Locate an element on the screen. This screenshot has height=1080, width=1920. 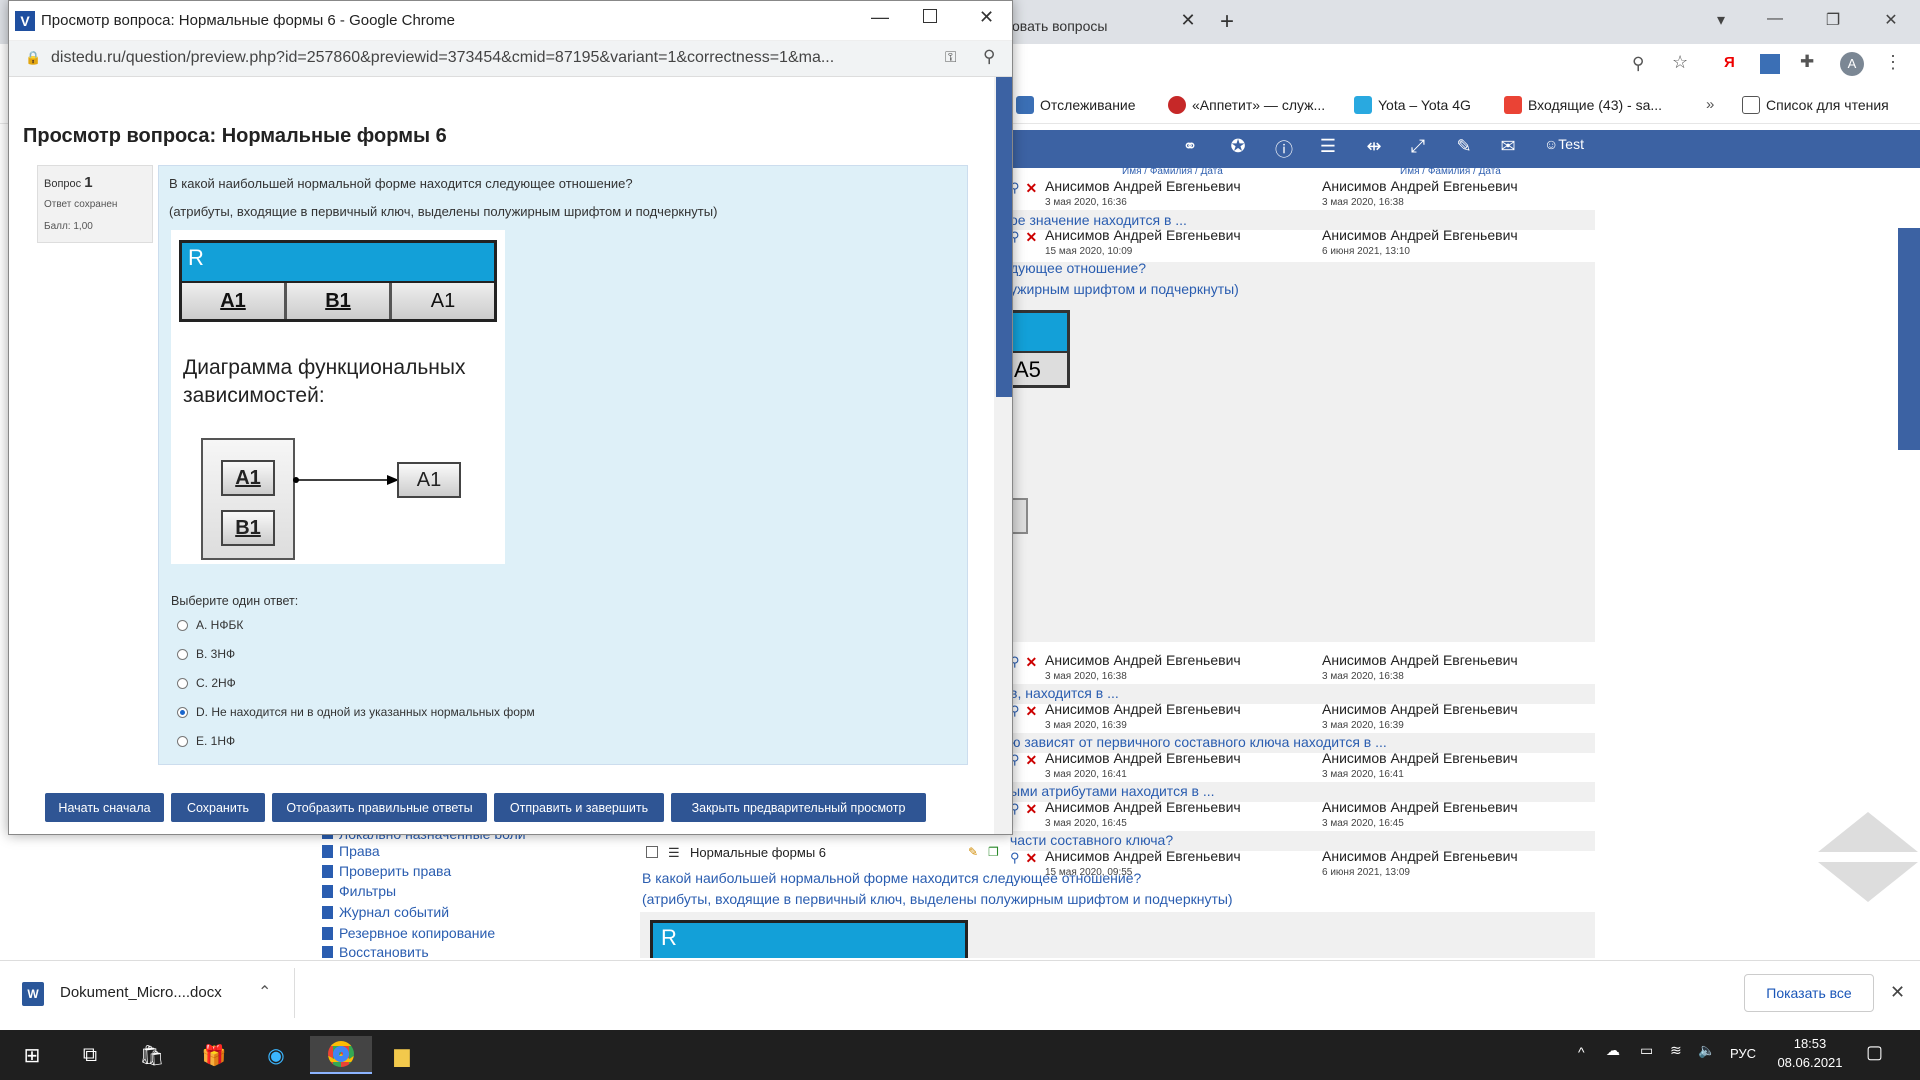
user-menu: ☺Test is located at coordinates (1564, 144).